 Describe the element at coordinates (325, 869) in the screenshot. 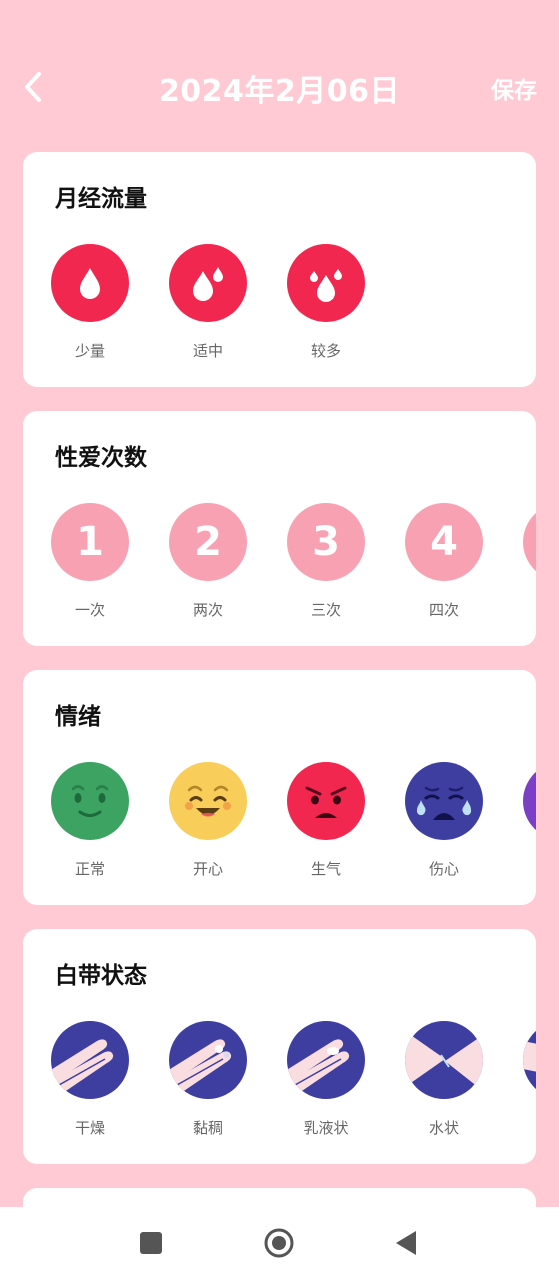

I see `option-label: 生气` at that location.